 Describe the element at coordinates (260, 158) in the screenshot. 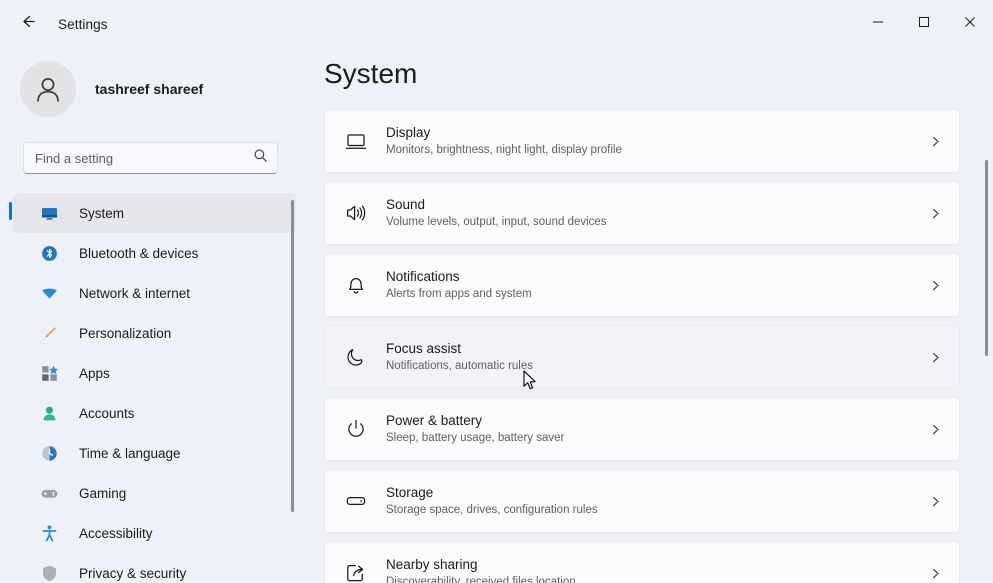

I see `search-icon` at that location.